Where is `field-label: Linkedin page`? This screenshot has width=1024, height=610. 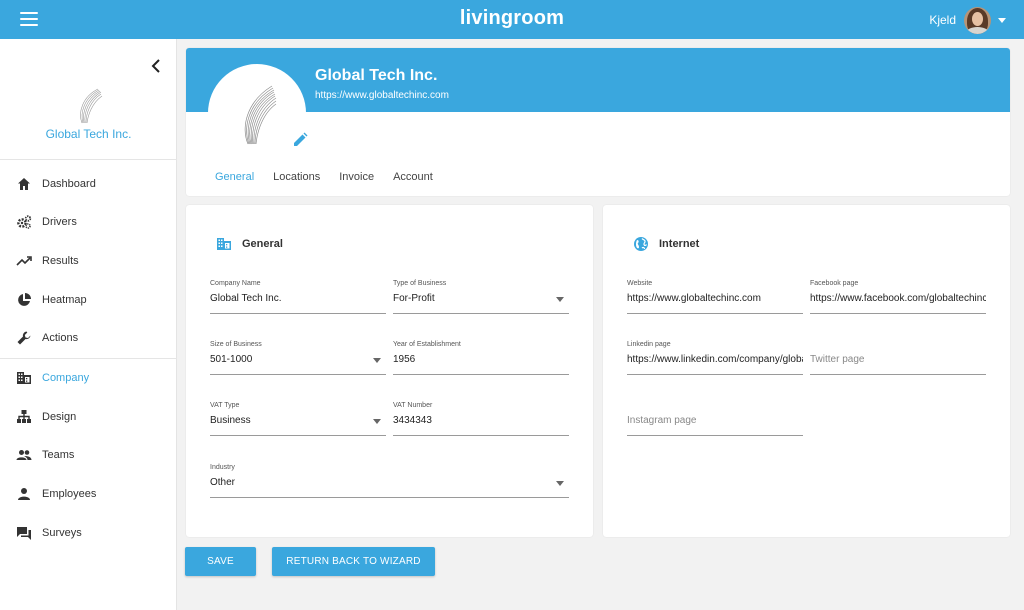
field-label: Linkedin page is located at coordinates (649, 344).